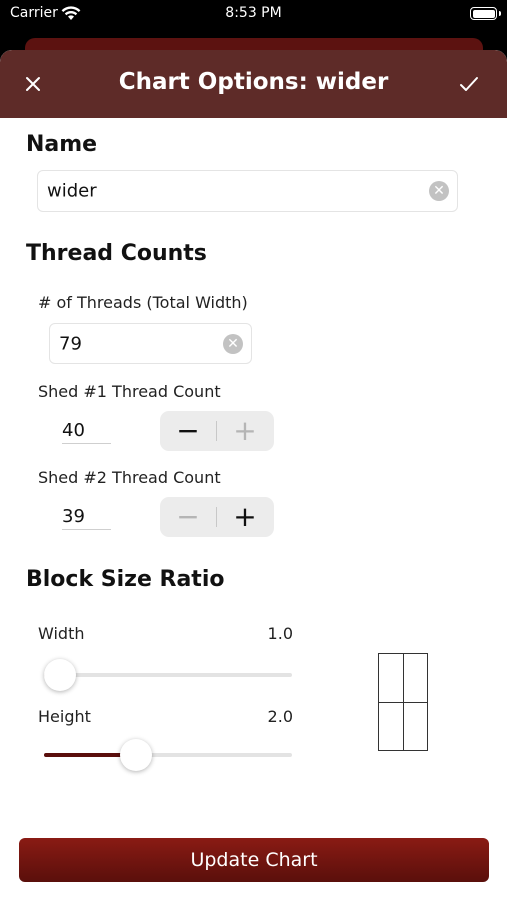 The image size is (507, 900). What do you see at coordinates (150, 343) in the screenshot?
I see `total-threads-field: 79 ✕` at bounding box center [150, 343].